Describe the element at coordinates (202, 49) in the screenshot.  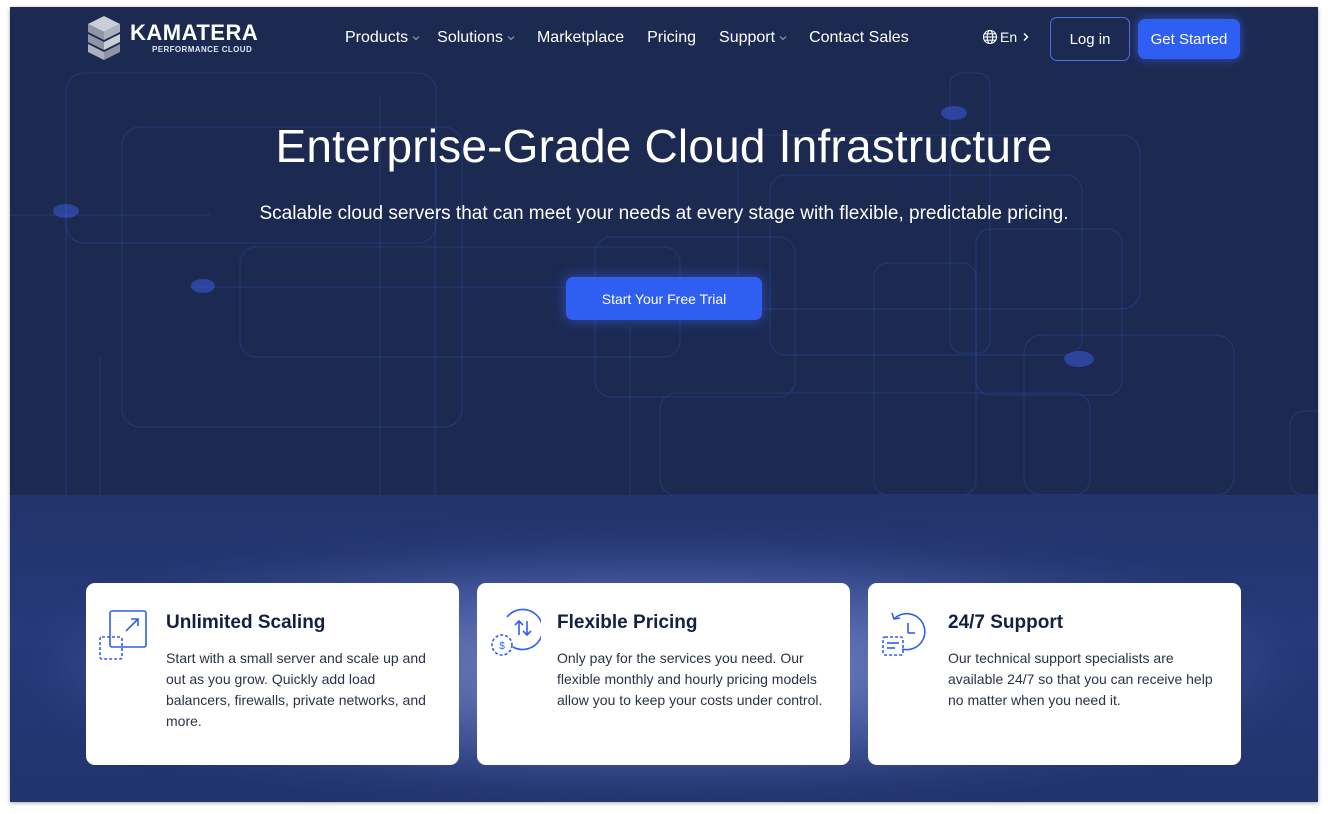
I see `brand-tagline: PERFORMANCE CLOUD` at that location.